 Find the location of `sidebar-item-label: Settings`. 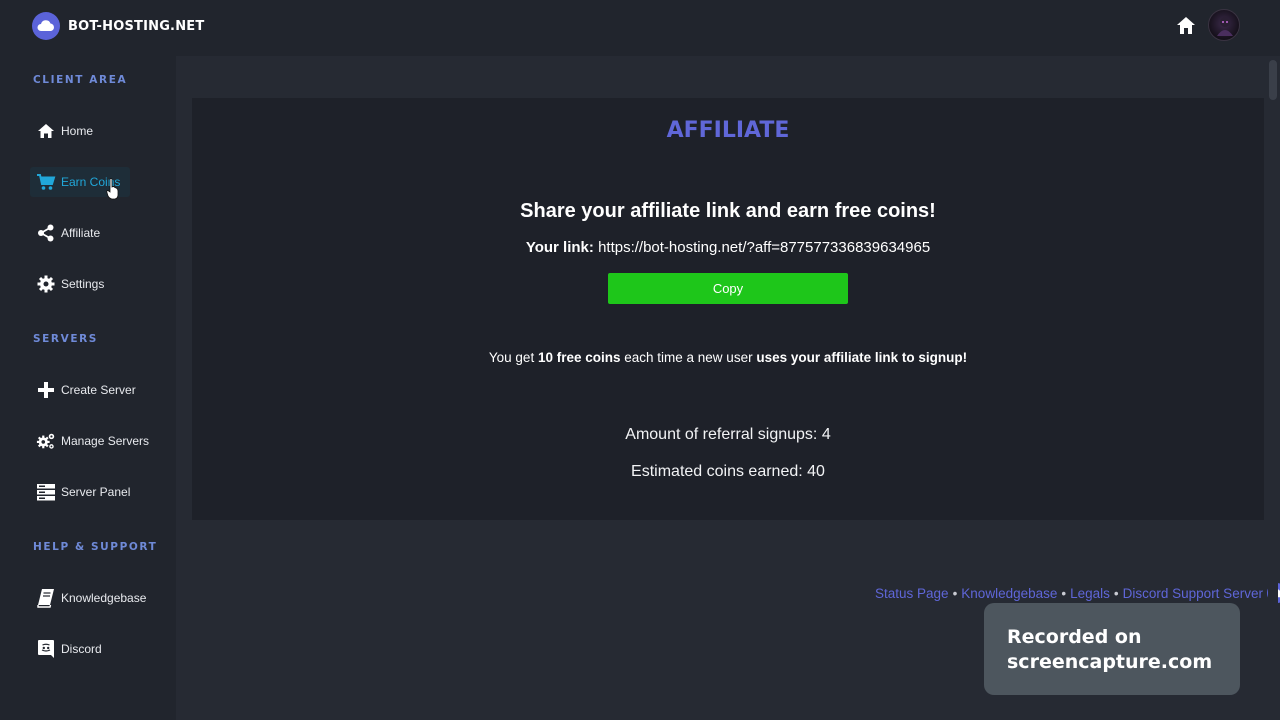

sidebar-item-label: Settings is located at coordinates (83, 284).